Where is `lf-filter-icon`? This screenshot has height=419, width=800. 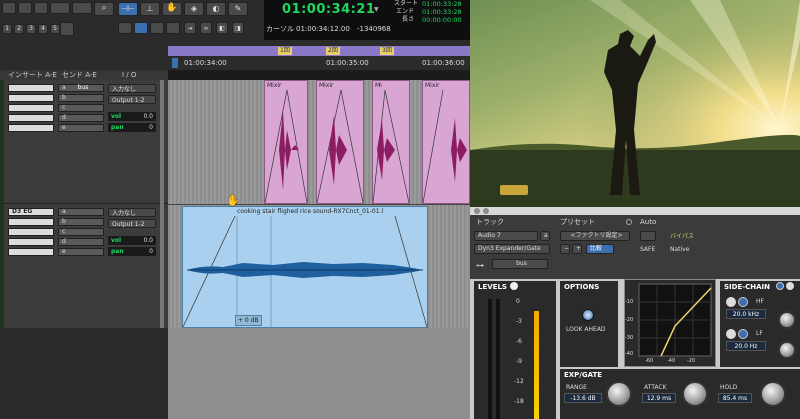
lf-filter-icon is located at coordinates (743, 334).